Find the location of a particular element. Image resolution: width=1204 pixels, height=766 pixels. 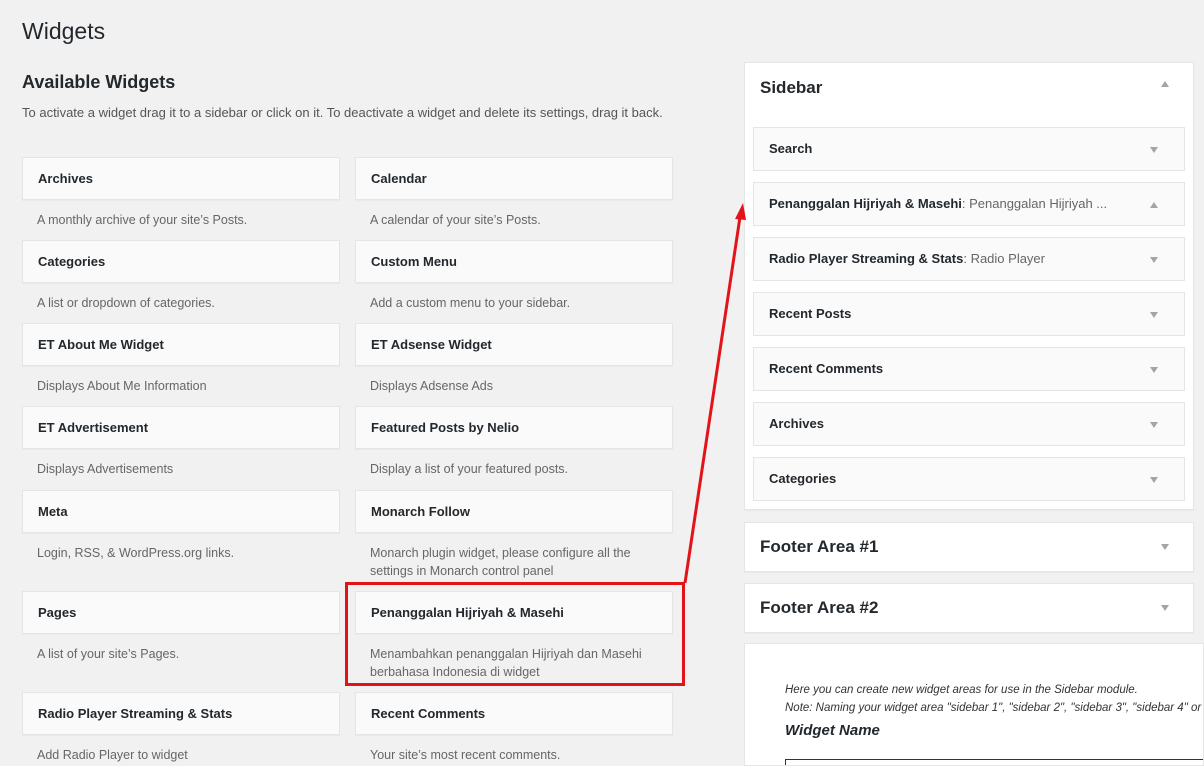

sidebar-widget-in-title: : Radio Player is located at coordinates (1004, 258).